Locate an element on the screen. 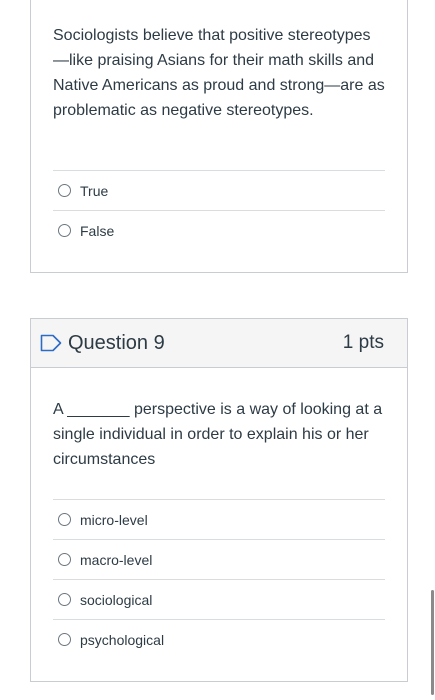  answer-label: True is located at coordinates (94, 190).